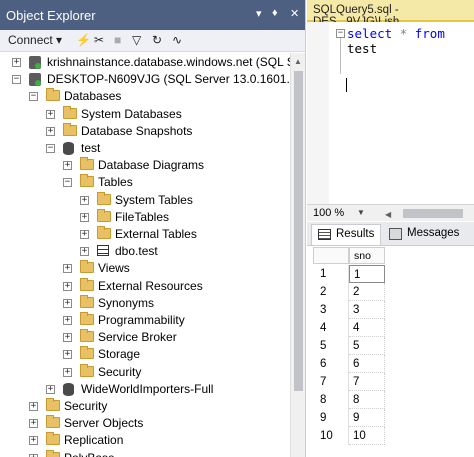  Describe the element at coordinates (403, 33) in the screenshot. I see `star-operator: *` at that location.